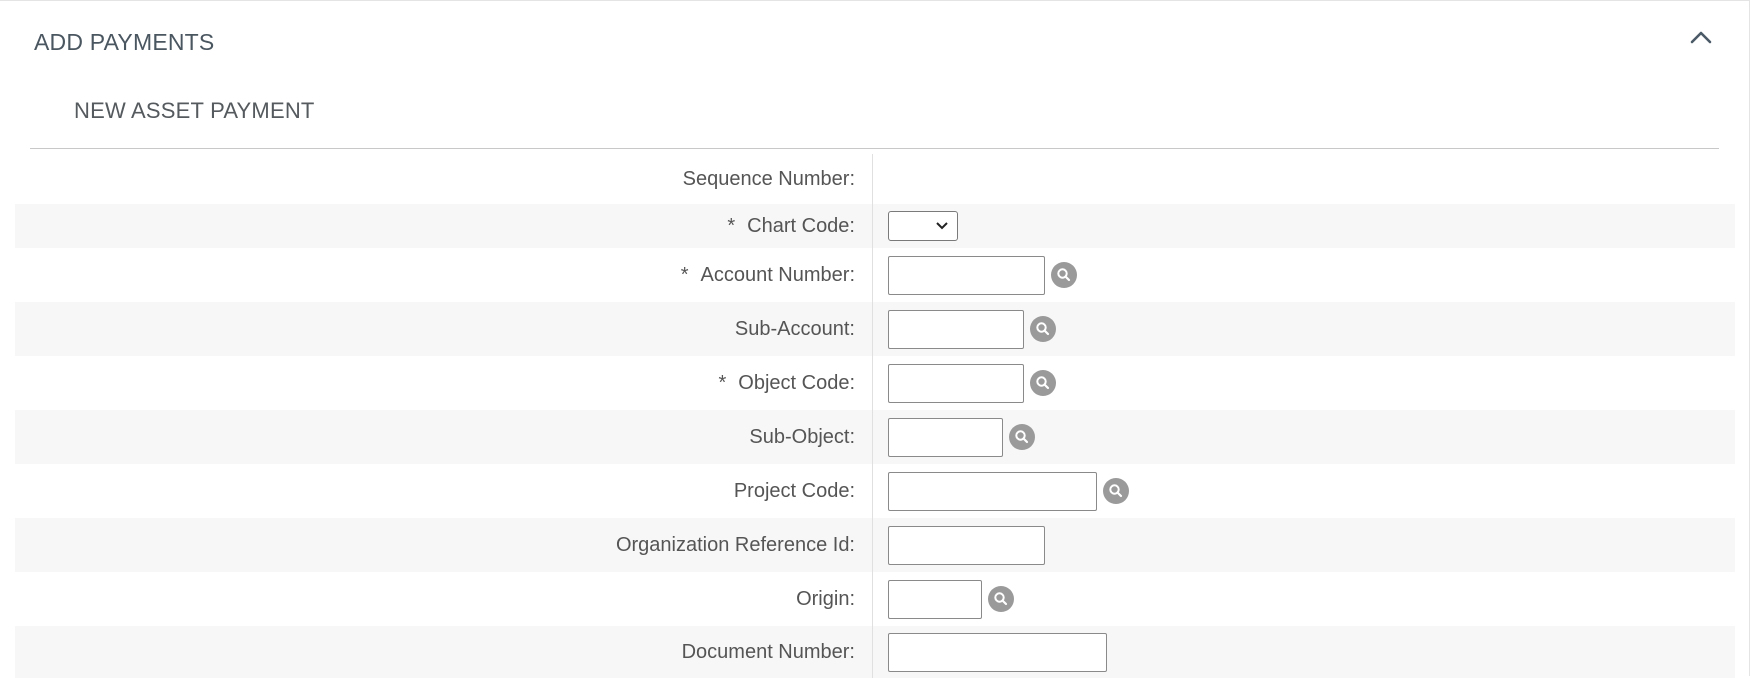 The height and width of the screenshot is (678, 1750). Describe the element at coordinates (444, 179) in the screenshot. I see `label-cell: Sequence Number:` at that location.